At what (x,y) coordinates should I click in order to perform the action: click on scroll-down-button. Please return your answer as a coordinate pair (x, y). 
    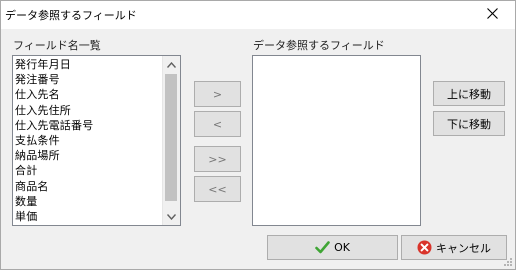
    Looking at the image, I should click on (171, 216).